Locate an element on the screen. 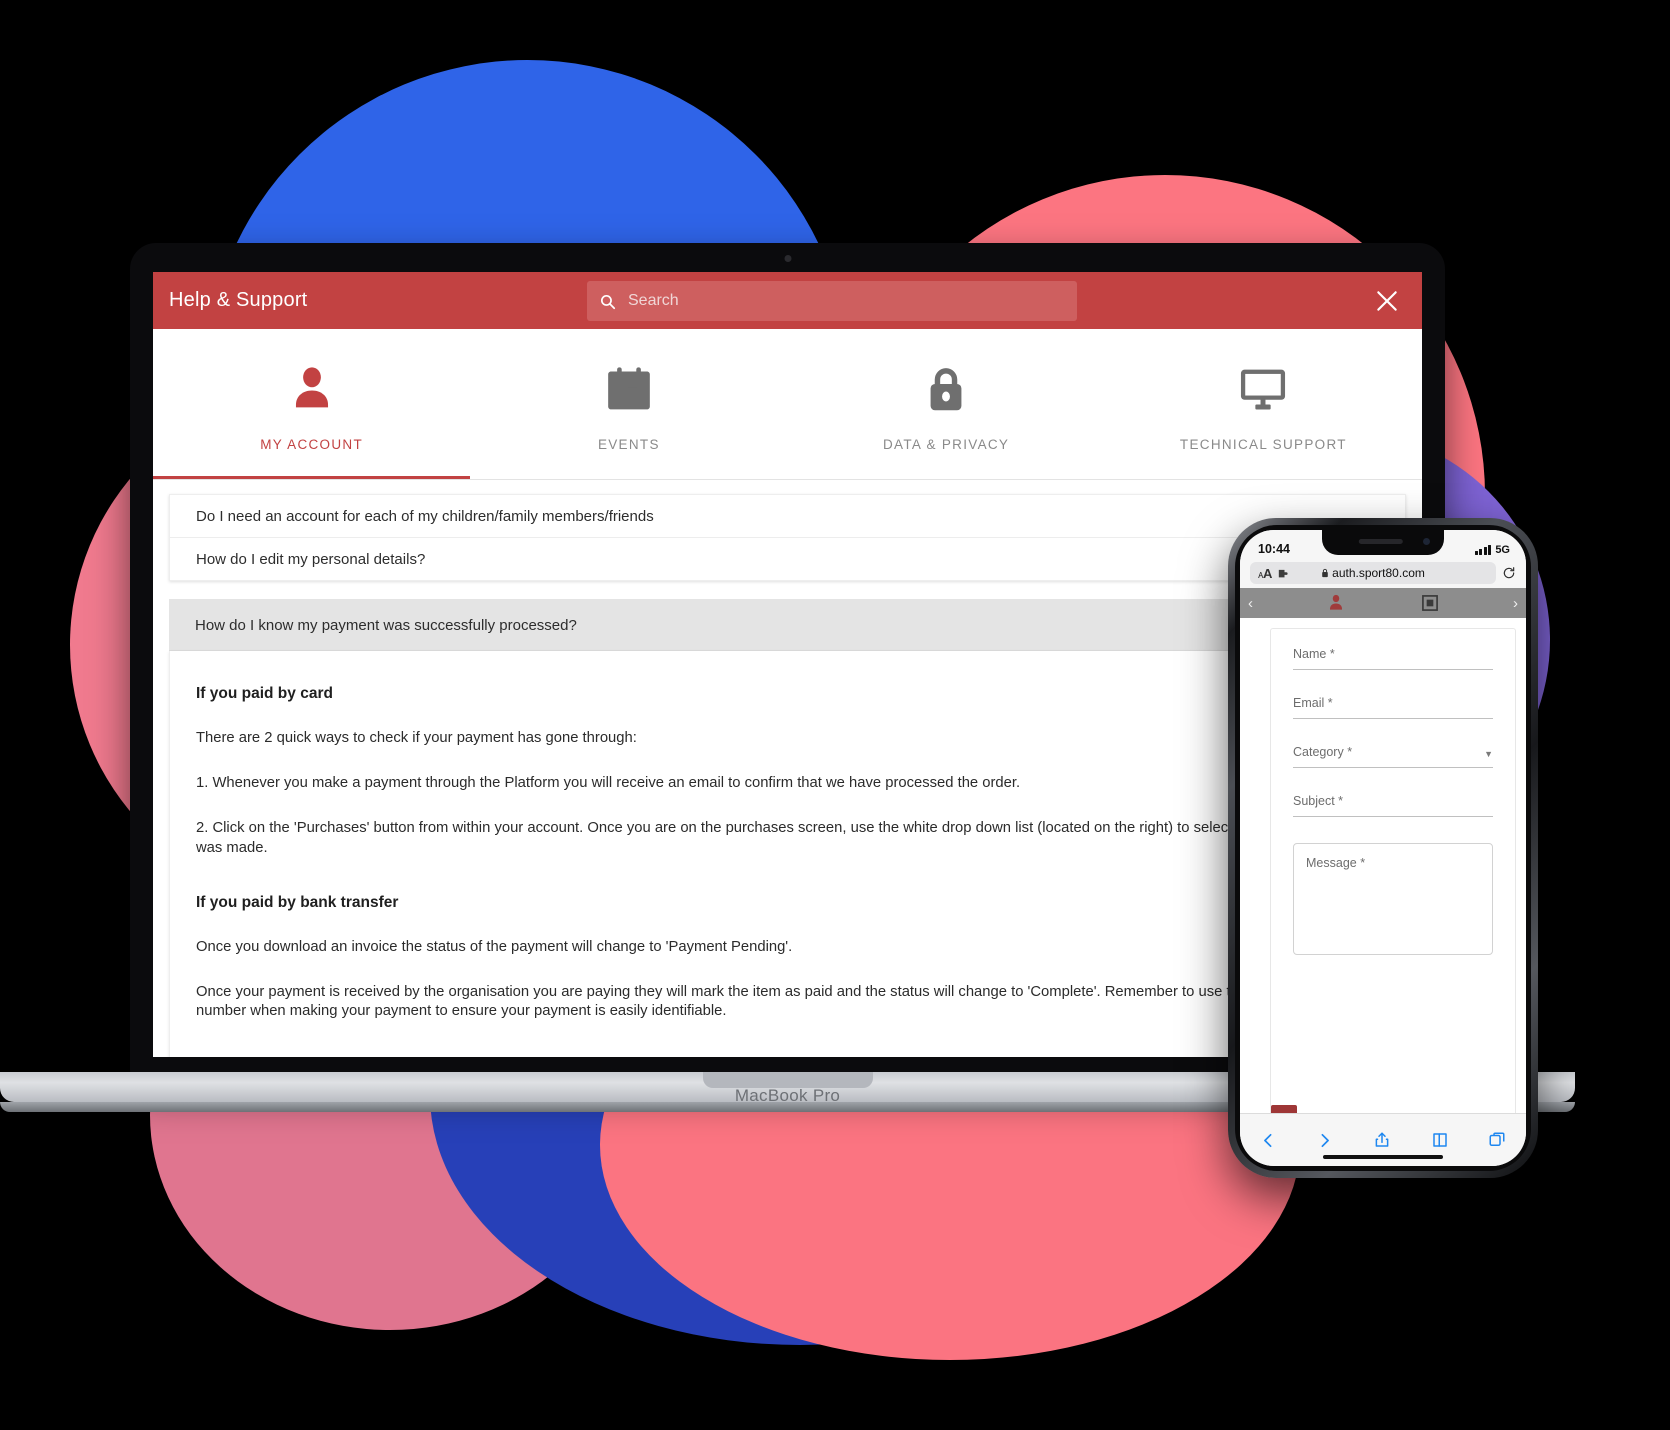 This screenshot has height=1430, width=1670. address-host: auth.sport80.com is located at coordinates (1373, 573).